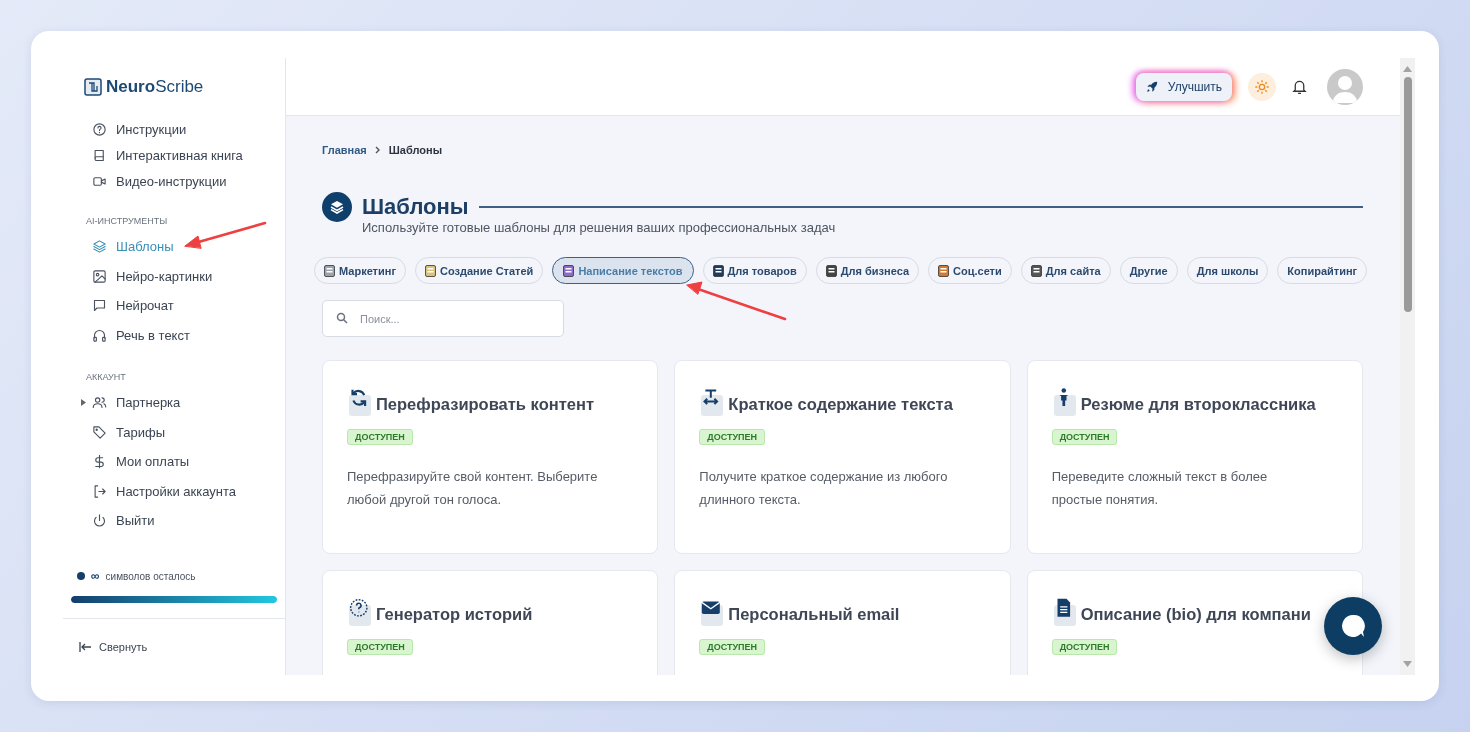 The height and width of the screenshot is (732, 1470). I want to click on text-resize-icon, so click(712, 402).